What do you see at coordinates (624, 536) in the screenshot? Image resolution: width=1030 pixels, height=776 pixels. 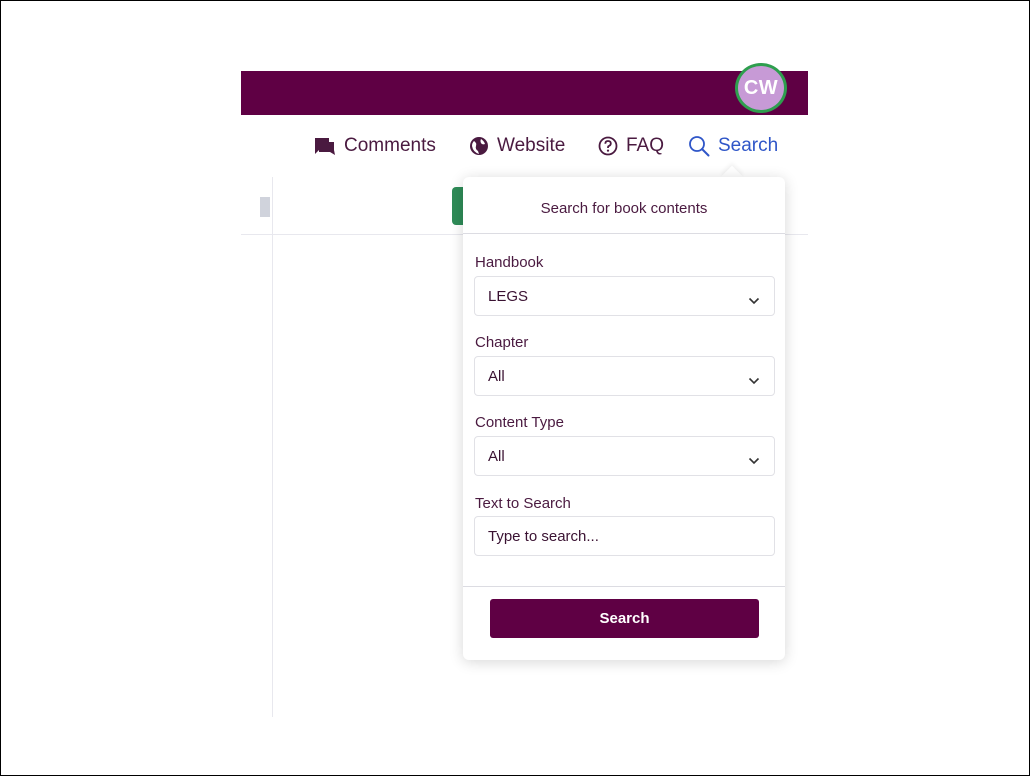 I see `search-text-input` at bounding box center [624, 536].